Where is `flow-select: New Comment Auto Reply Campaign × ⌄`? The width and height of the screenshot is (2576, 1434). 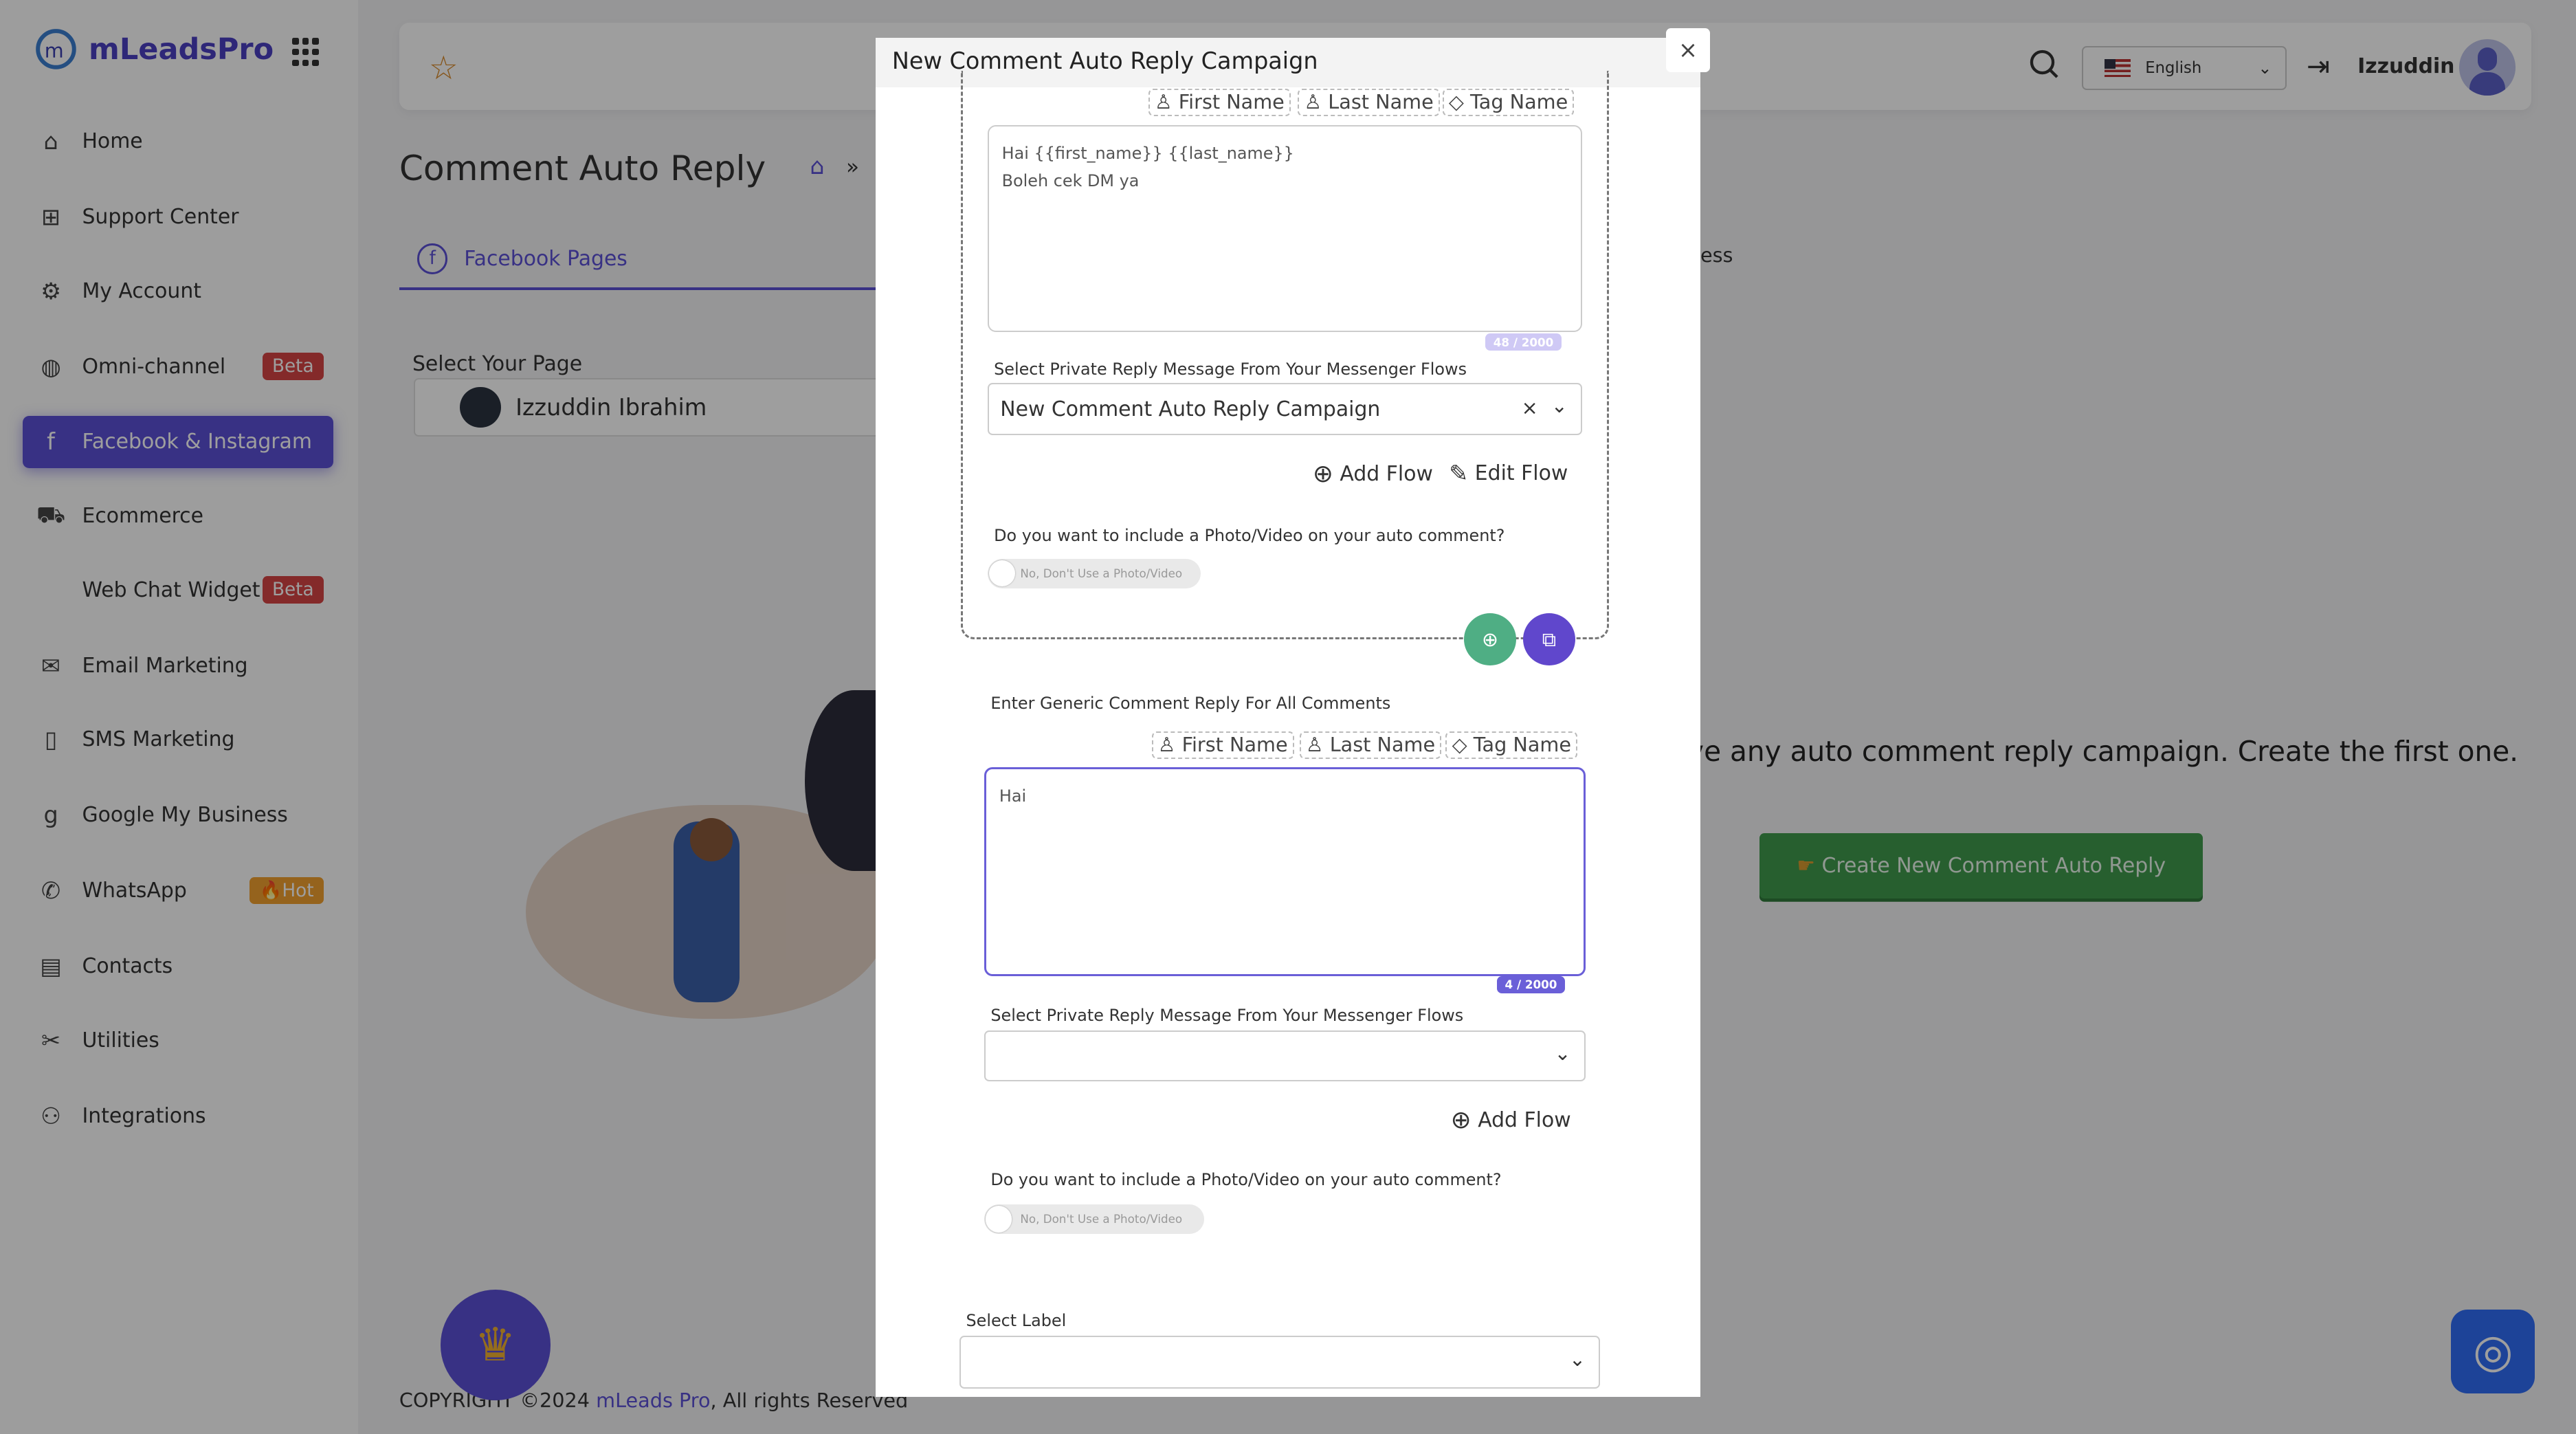
flow-select: New Comment Auto Reply Campaign × ⌄ is located at coordinates (1284, 409).